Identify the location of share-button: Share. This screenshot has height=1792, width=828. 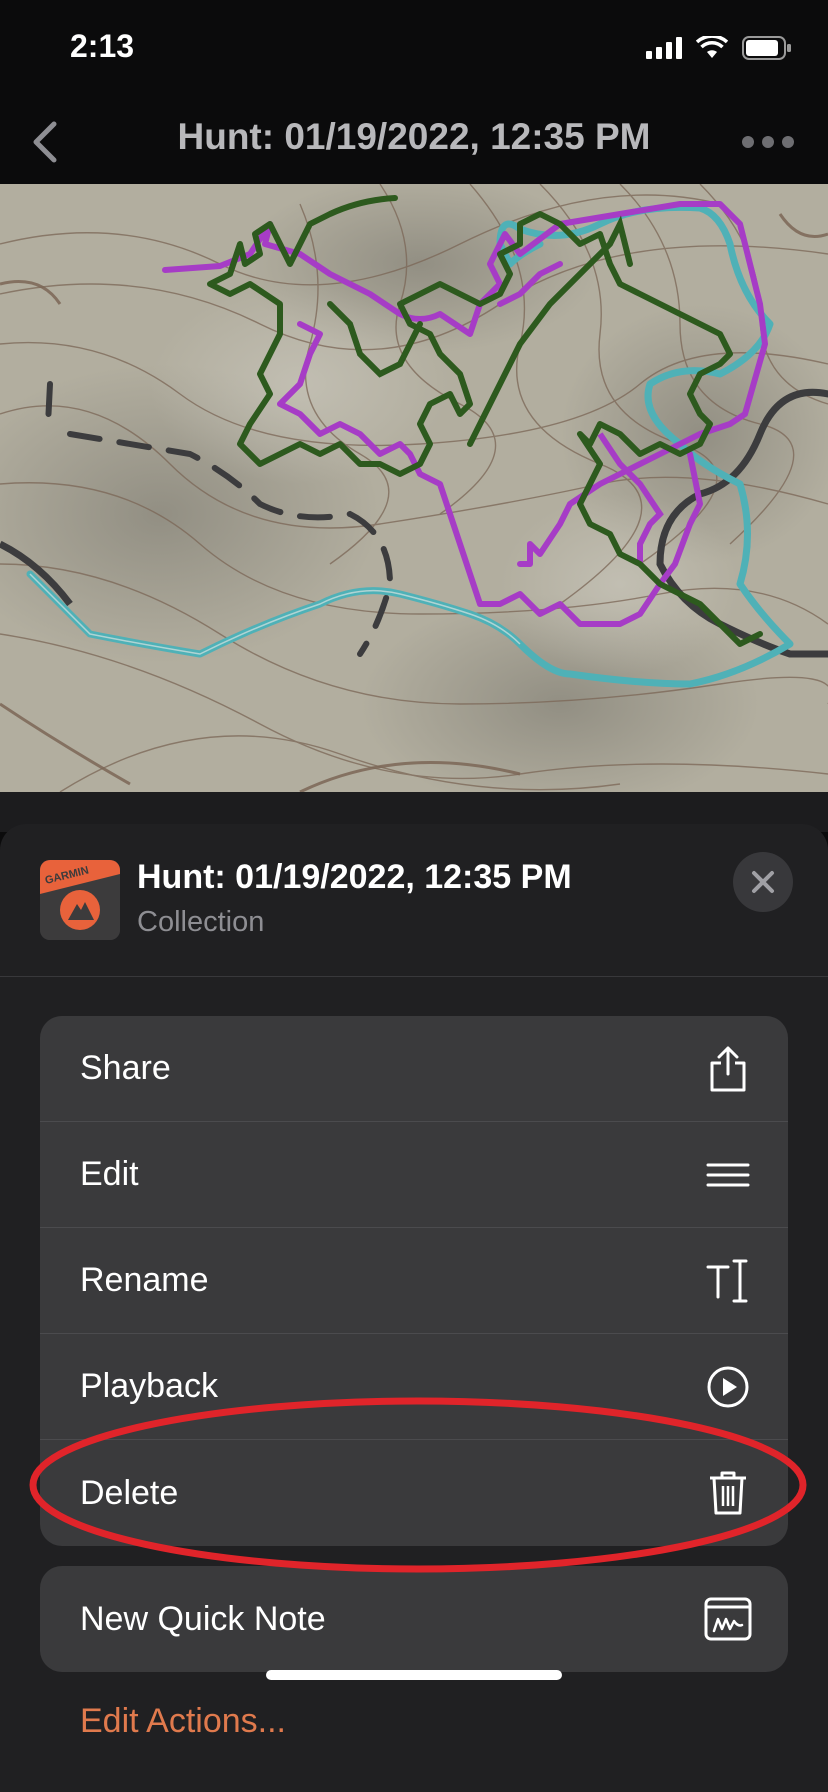
(414, 1069).